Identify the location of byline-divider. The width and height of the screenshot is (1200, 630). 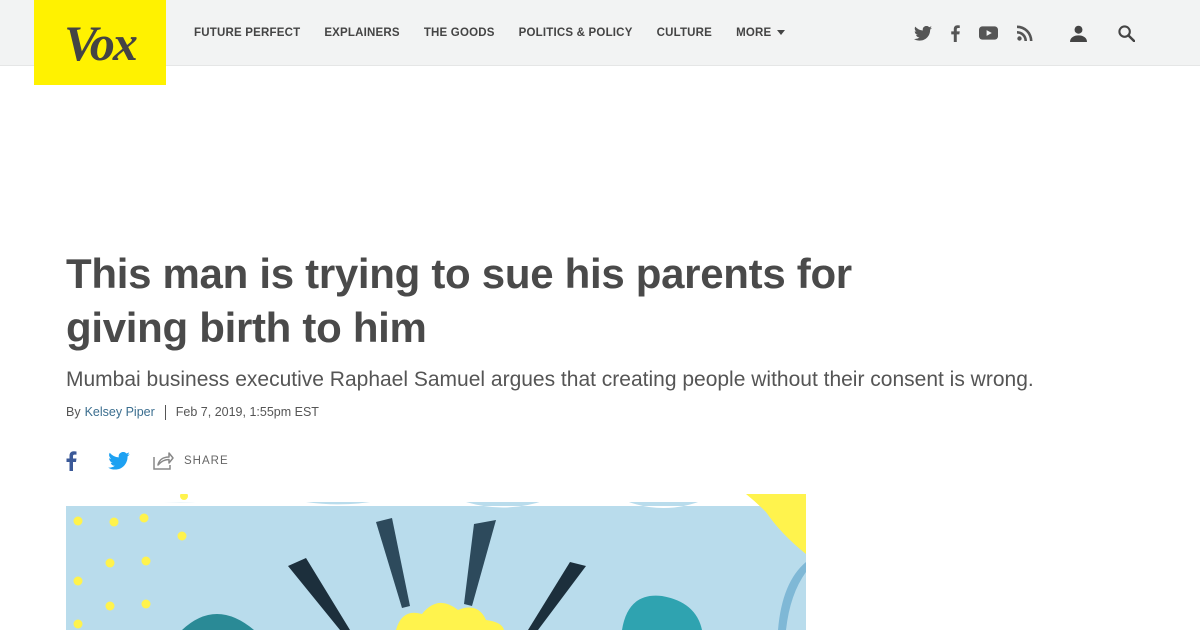
(165, 412).